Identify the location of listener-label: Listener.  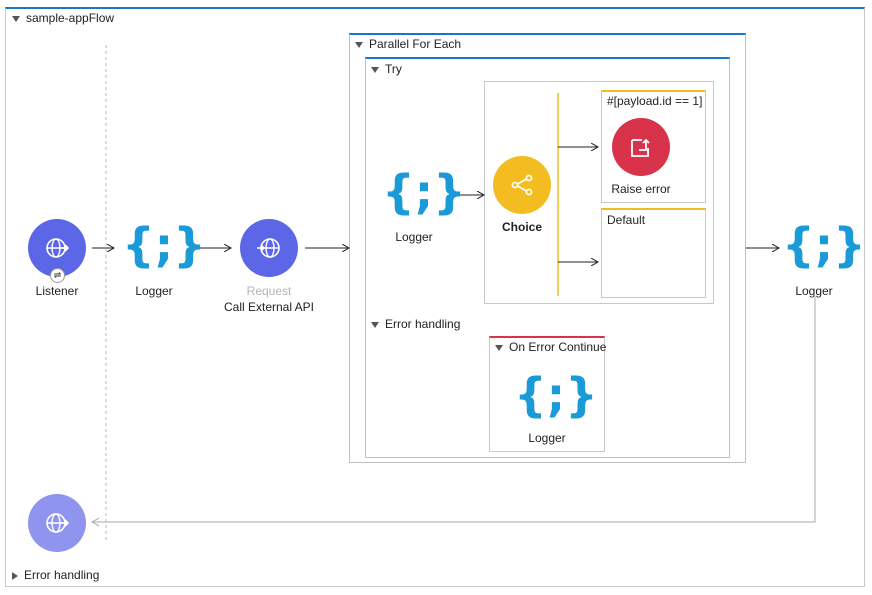
(57, 291).